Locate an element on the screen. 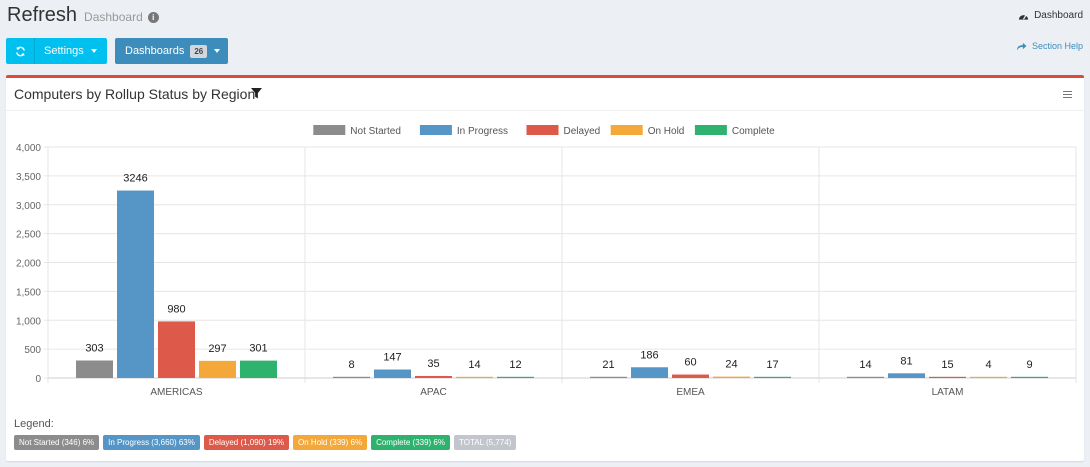 The image size is (1090, 467). y-tick-label: 3,000 is located at coordinates (28, 206).